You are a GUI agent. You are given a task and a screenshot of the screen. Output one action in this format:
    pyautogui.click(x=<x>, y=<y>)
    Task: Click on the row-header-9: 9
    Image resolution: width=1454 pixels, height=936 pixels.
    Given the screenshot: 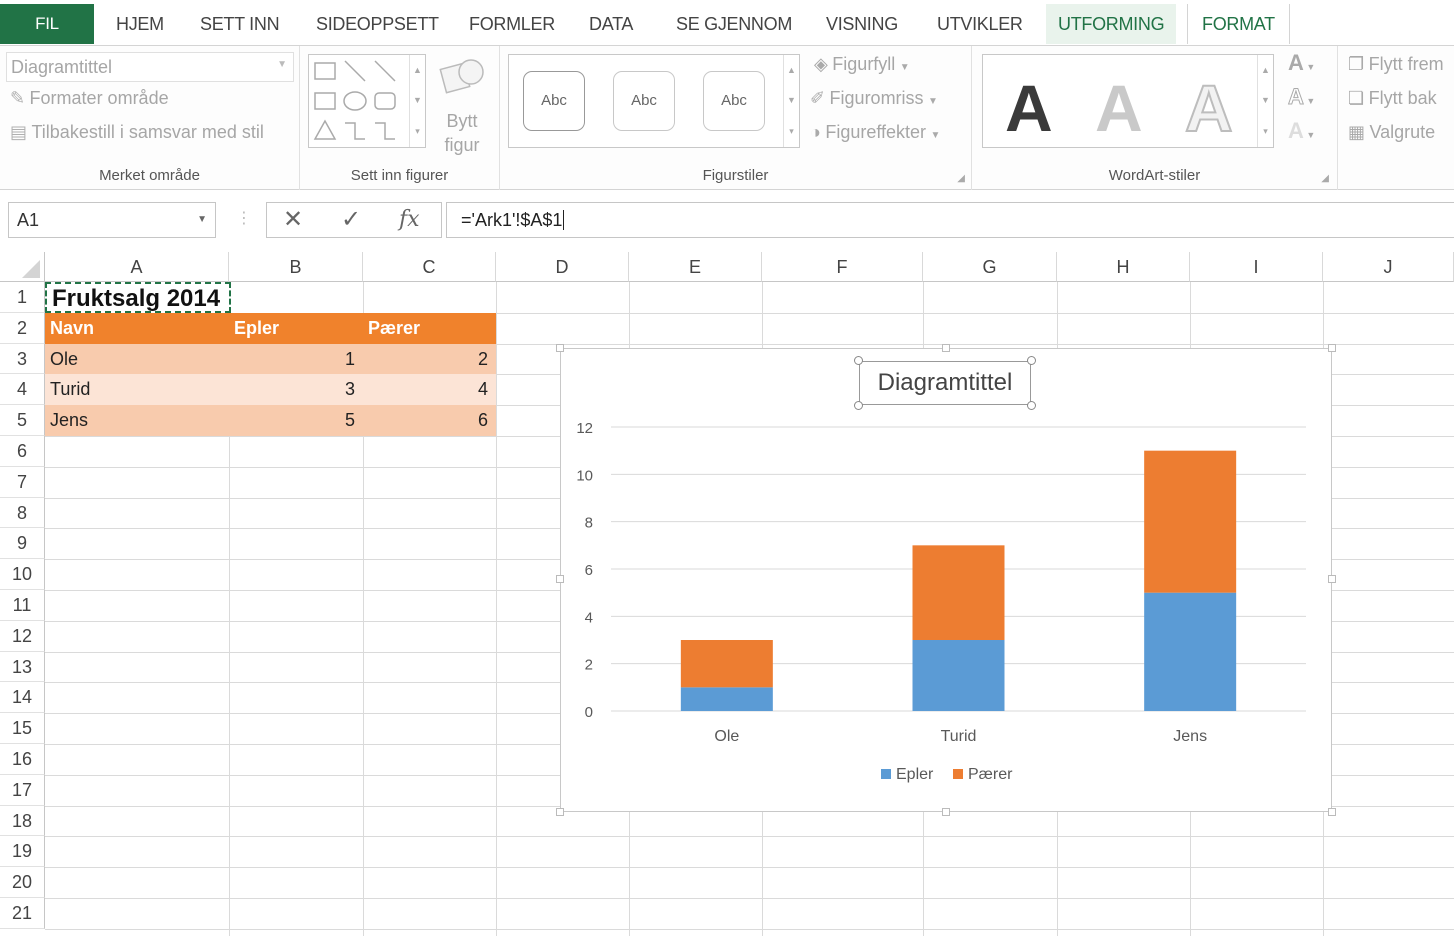 What is the action you would take?
    pyautogui.click(x=22, y=544)
    